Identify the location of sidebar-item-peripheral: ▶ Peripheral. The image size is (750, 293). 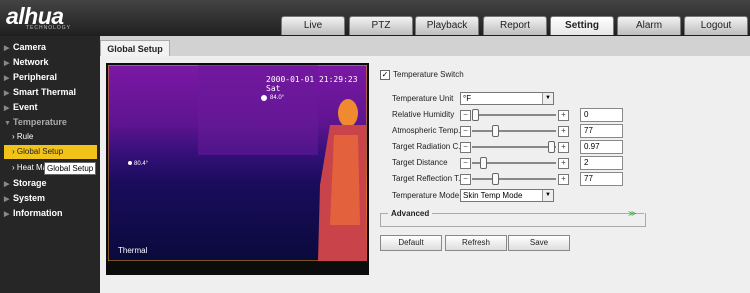
(30, 77).